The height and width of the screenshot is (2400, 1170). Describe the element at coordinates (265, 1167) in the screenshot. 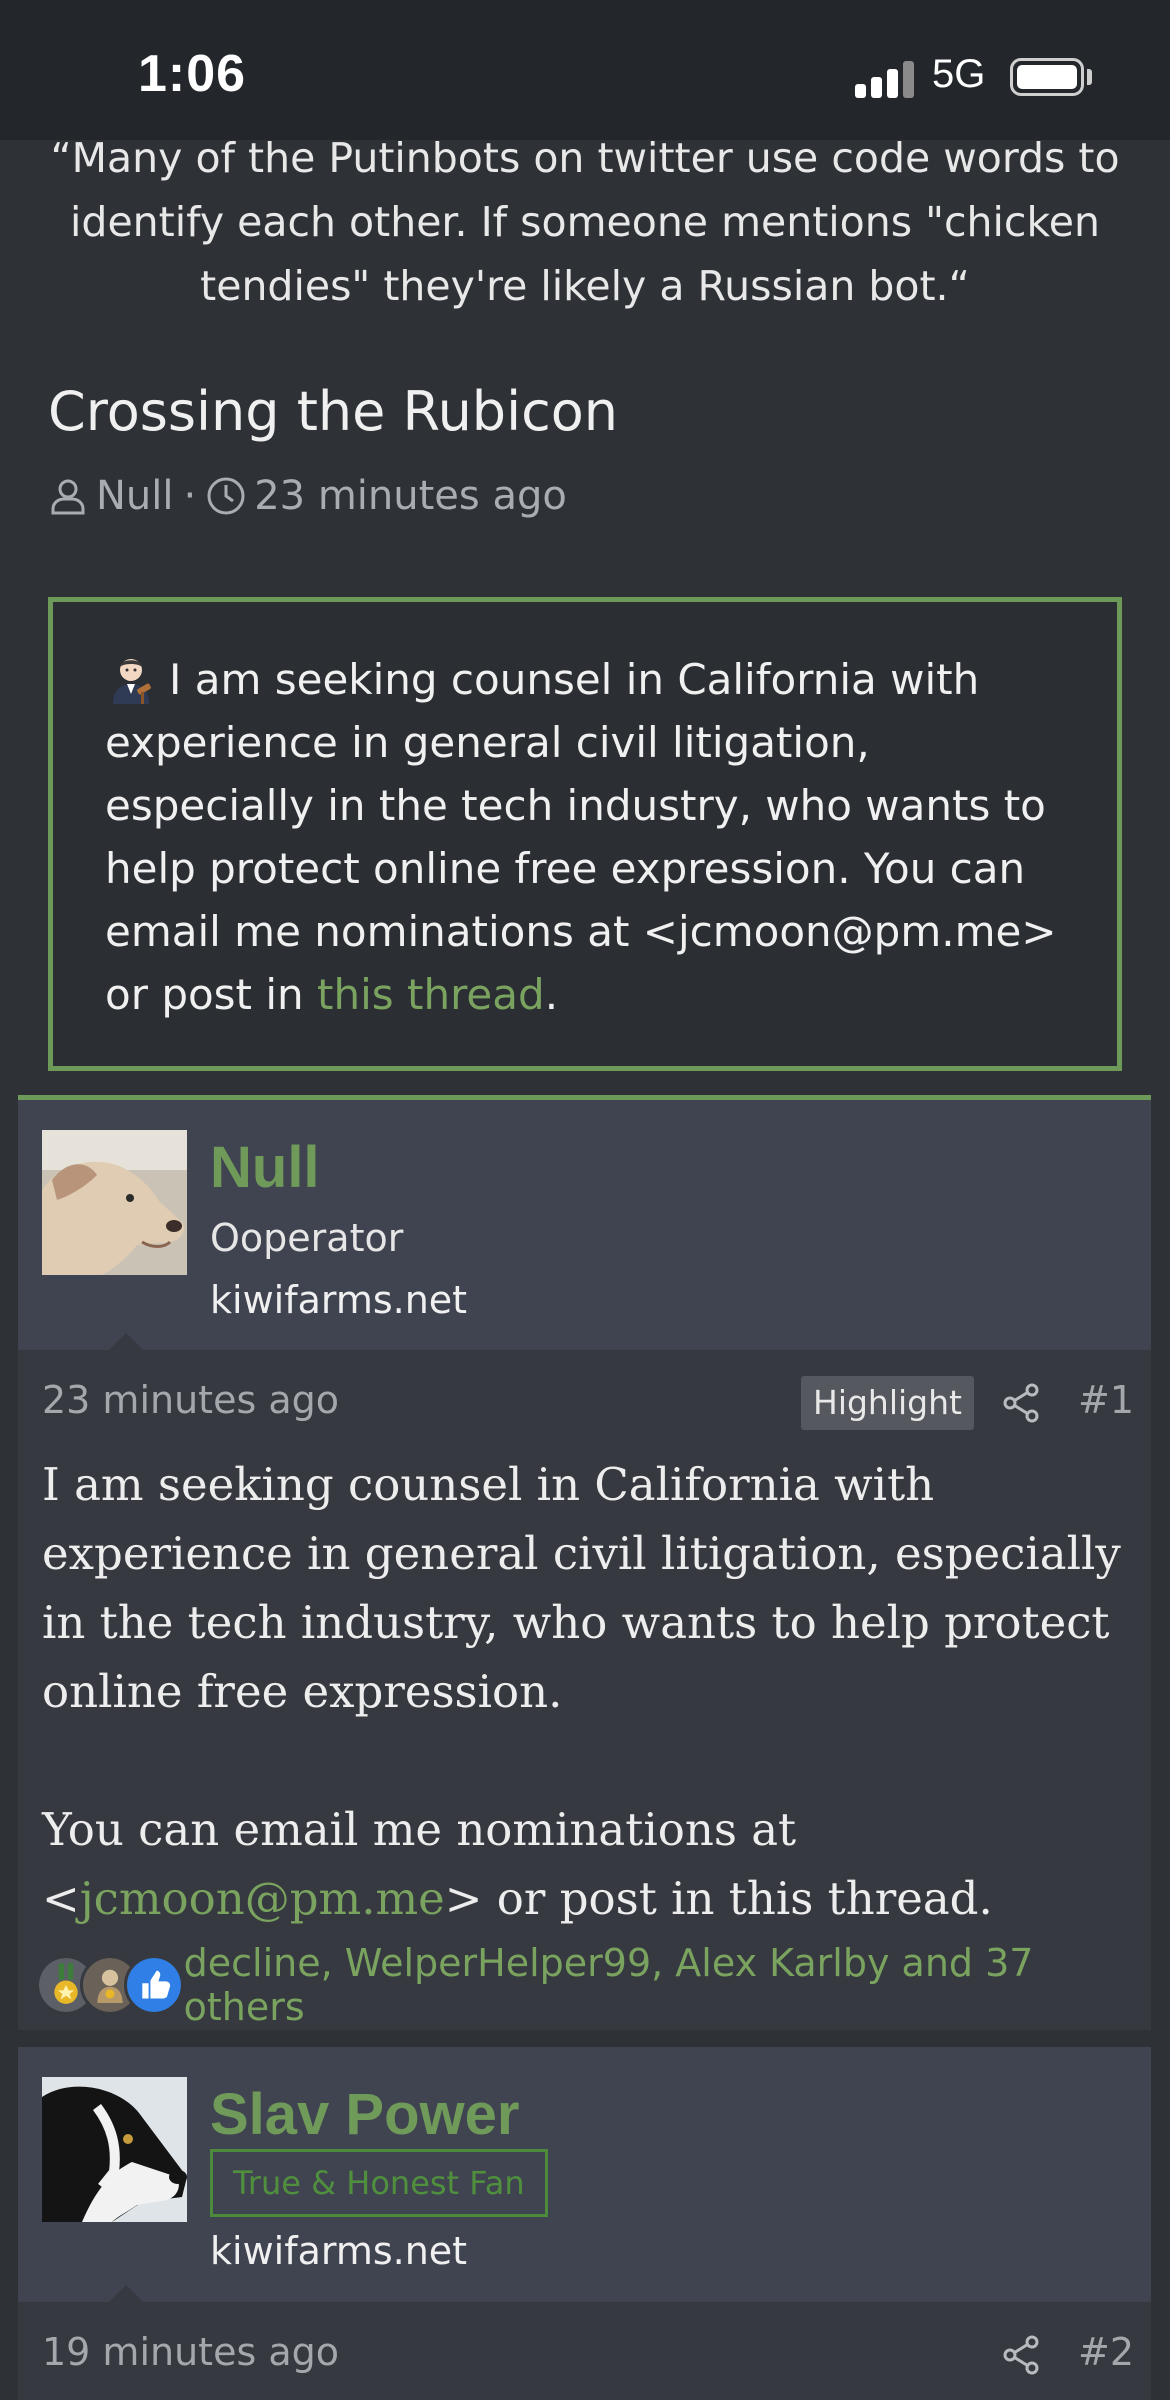

I see `username: Null` at that location.